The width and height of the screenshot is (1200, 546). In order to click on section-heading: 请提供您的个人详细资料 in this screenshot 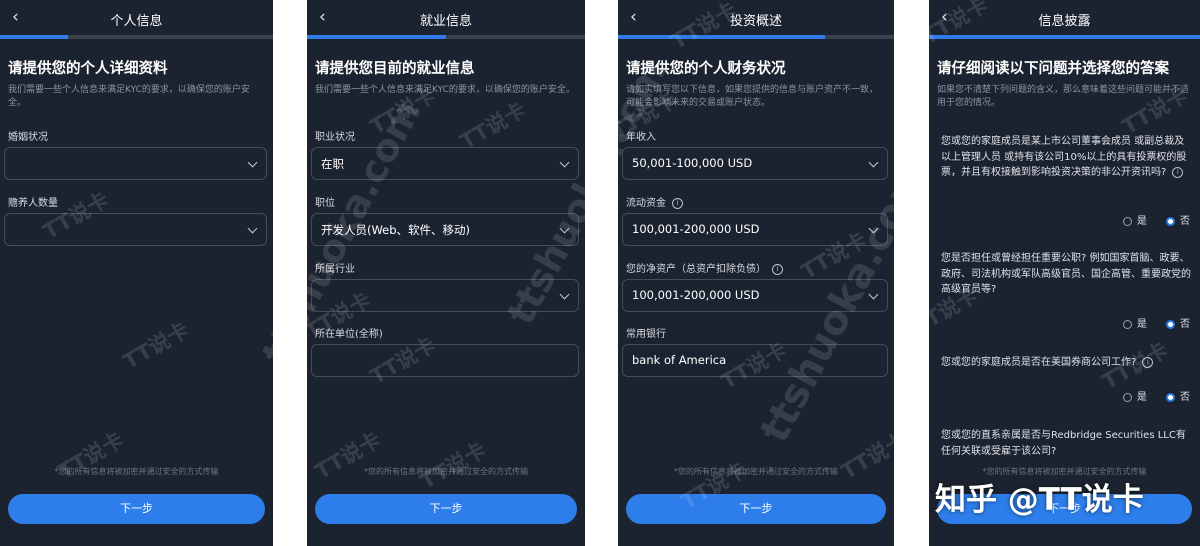, I will do `click(88, 69)`.